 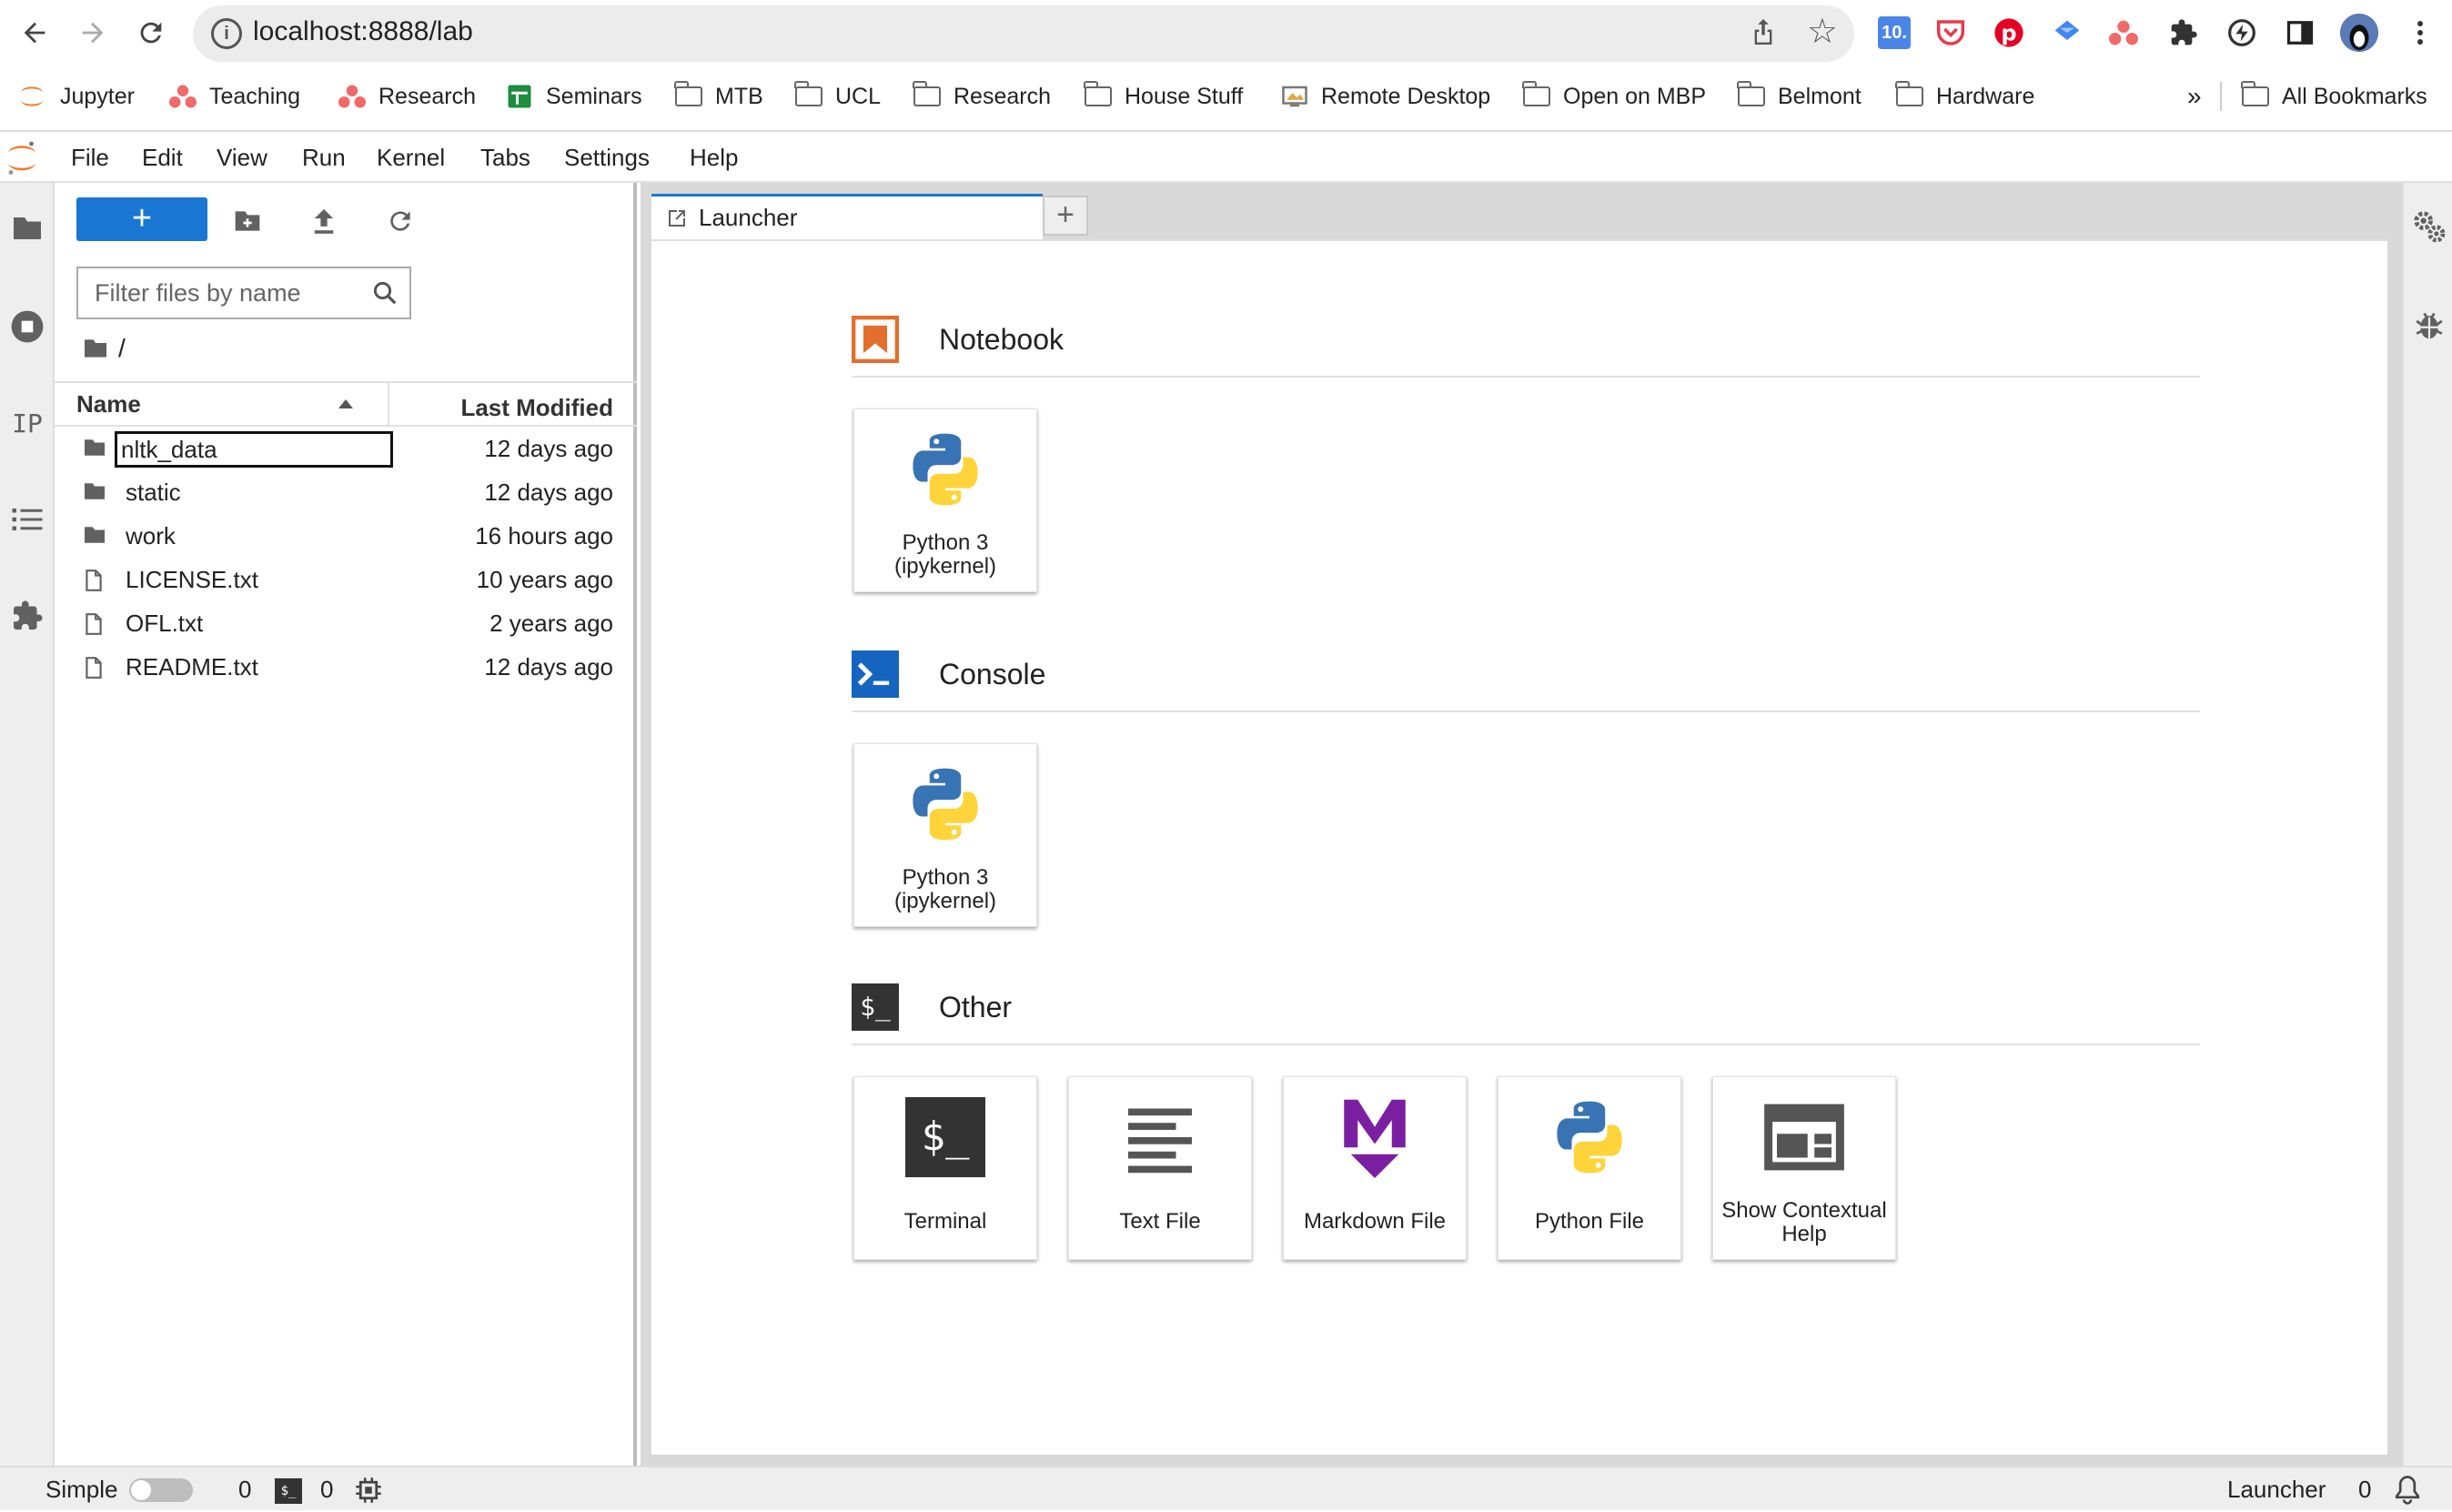 What do you see at coordinates (27, 519) in the screenshot?
I see `table-of-contents-tab` at bounding box center [27, 519].